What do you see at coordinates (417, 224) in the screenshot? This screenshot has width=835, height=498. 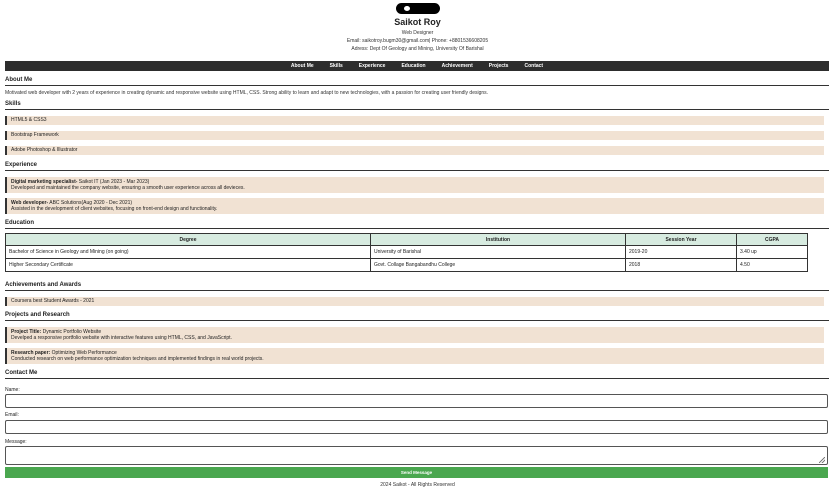 I see `education-title: Education` at bounding box center [417, 224].